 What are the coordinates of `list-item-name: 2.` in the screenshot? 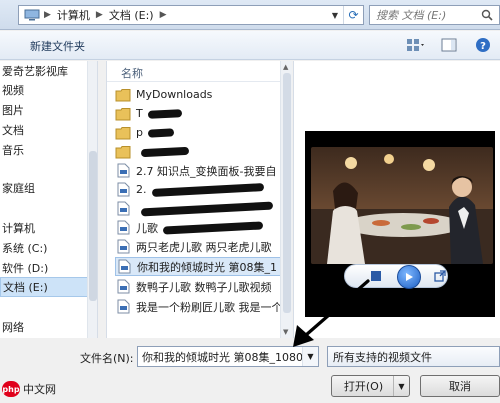 It's located at (141, 189).